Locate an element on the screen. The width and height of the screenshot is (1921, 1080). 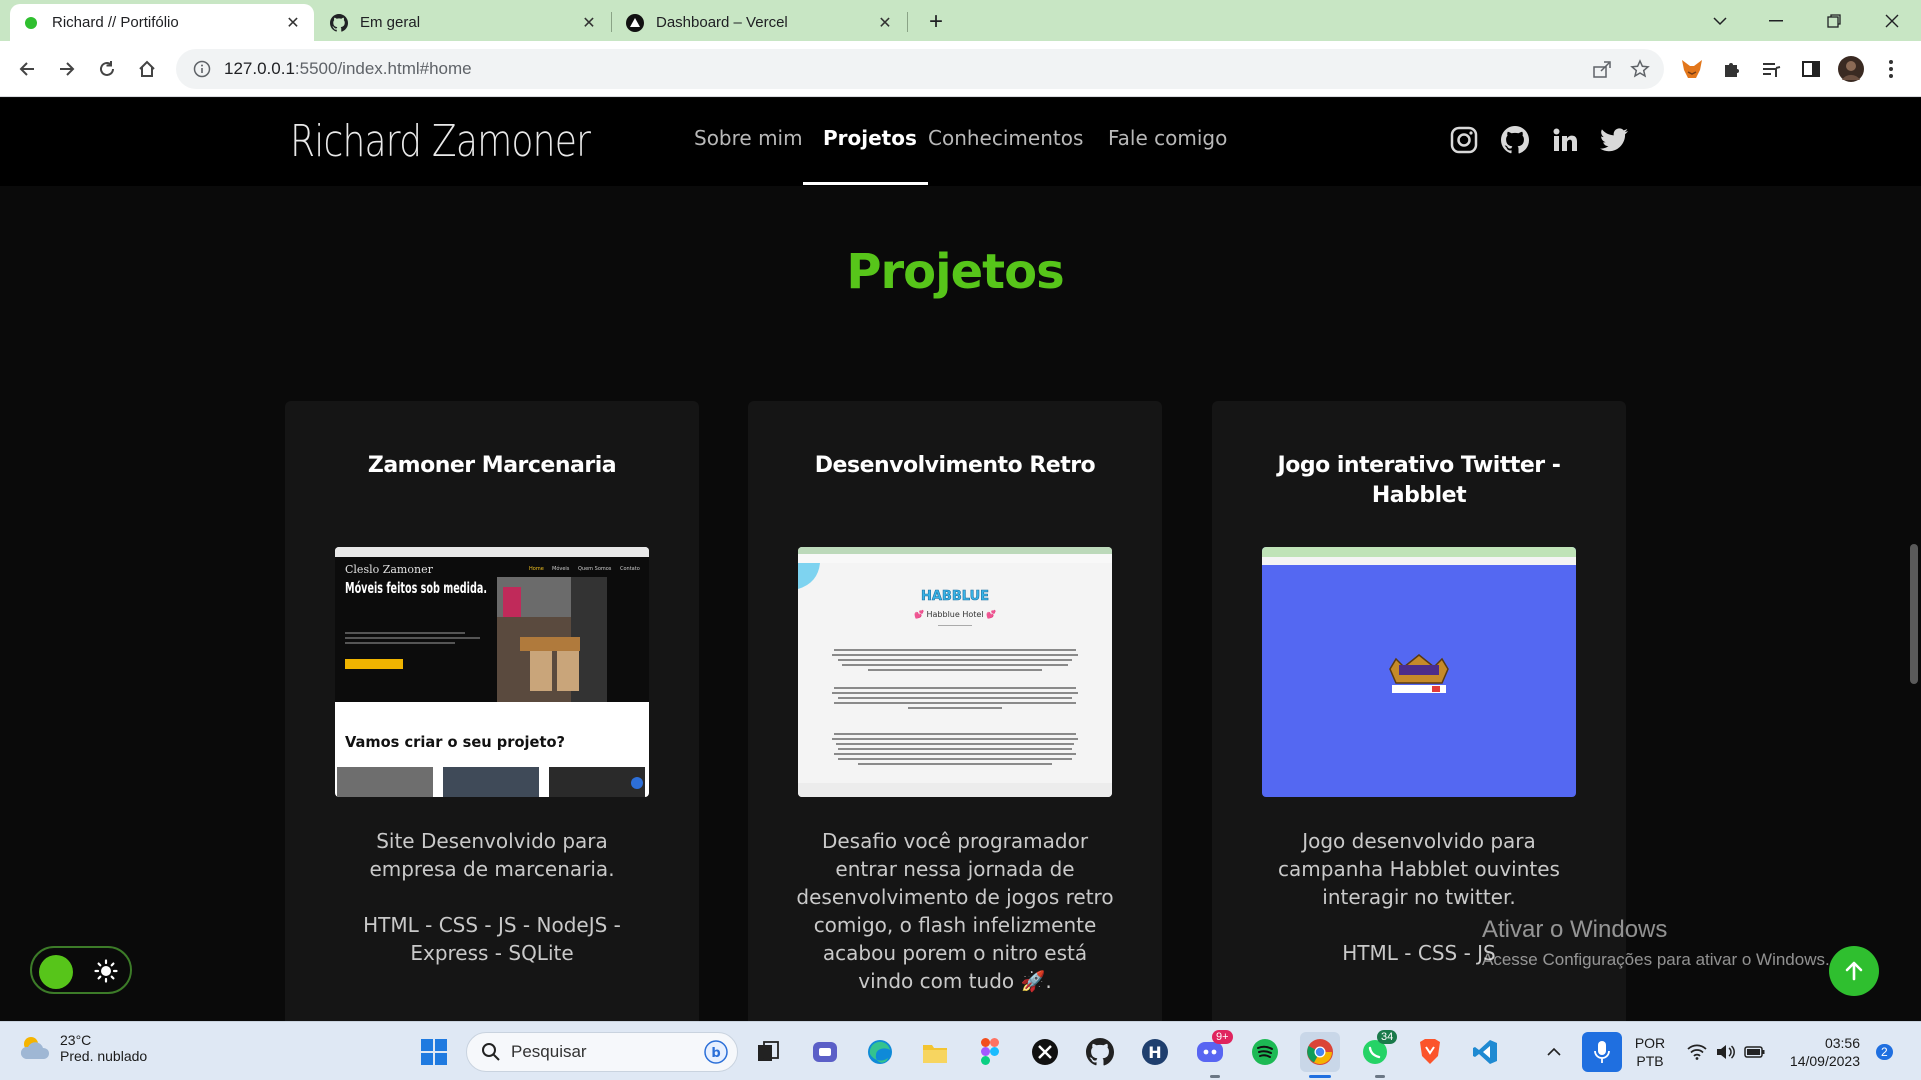
reload-button is located at coordinates (107, 69).